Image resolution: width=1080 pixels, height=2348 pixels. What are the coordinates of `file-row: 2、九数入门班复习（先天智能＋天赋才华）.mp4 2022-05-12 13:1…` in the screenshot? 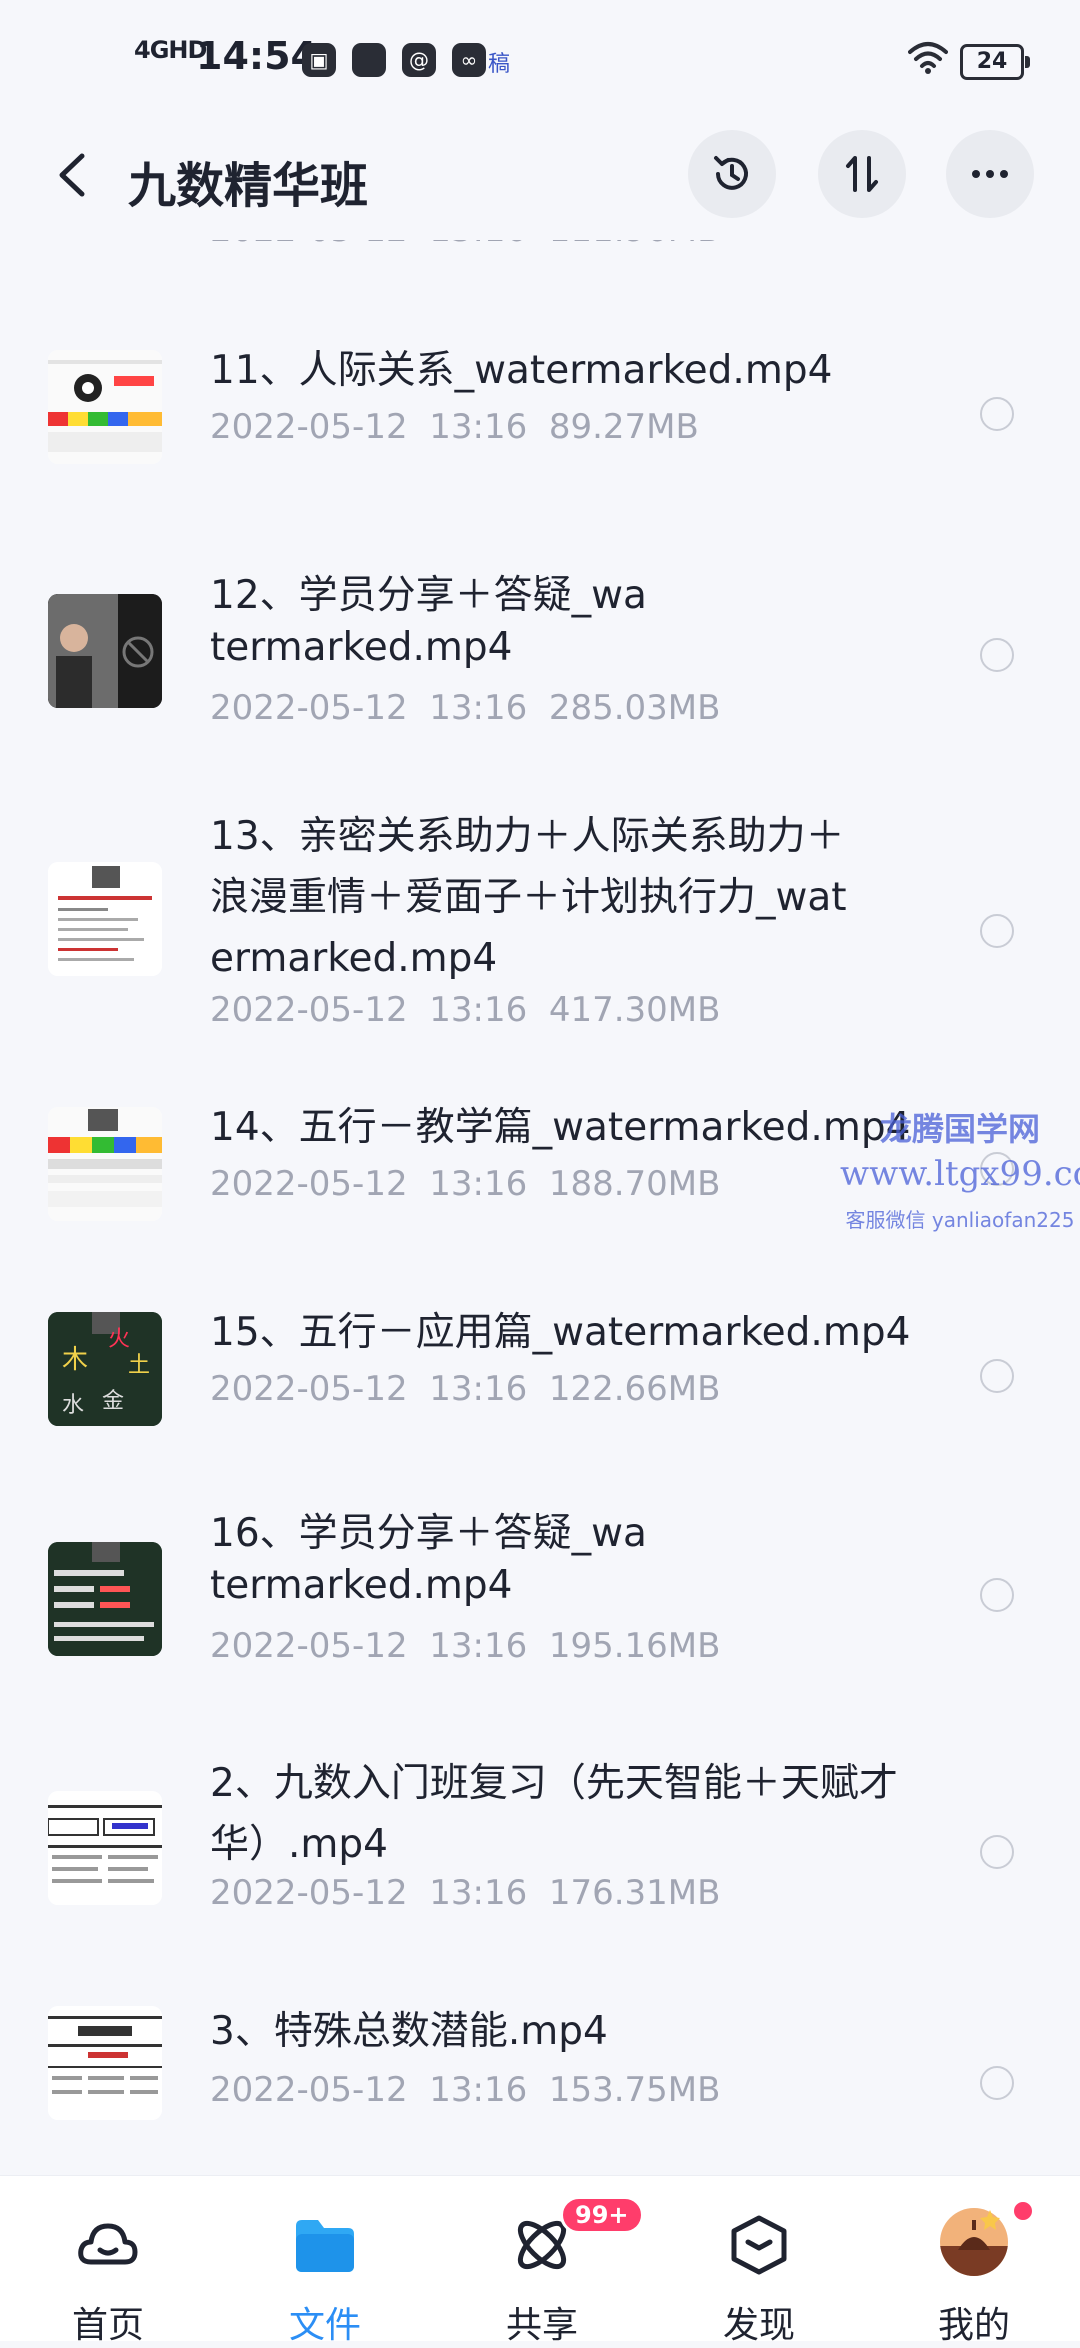 It's located at (540, 1840).